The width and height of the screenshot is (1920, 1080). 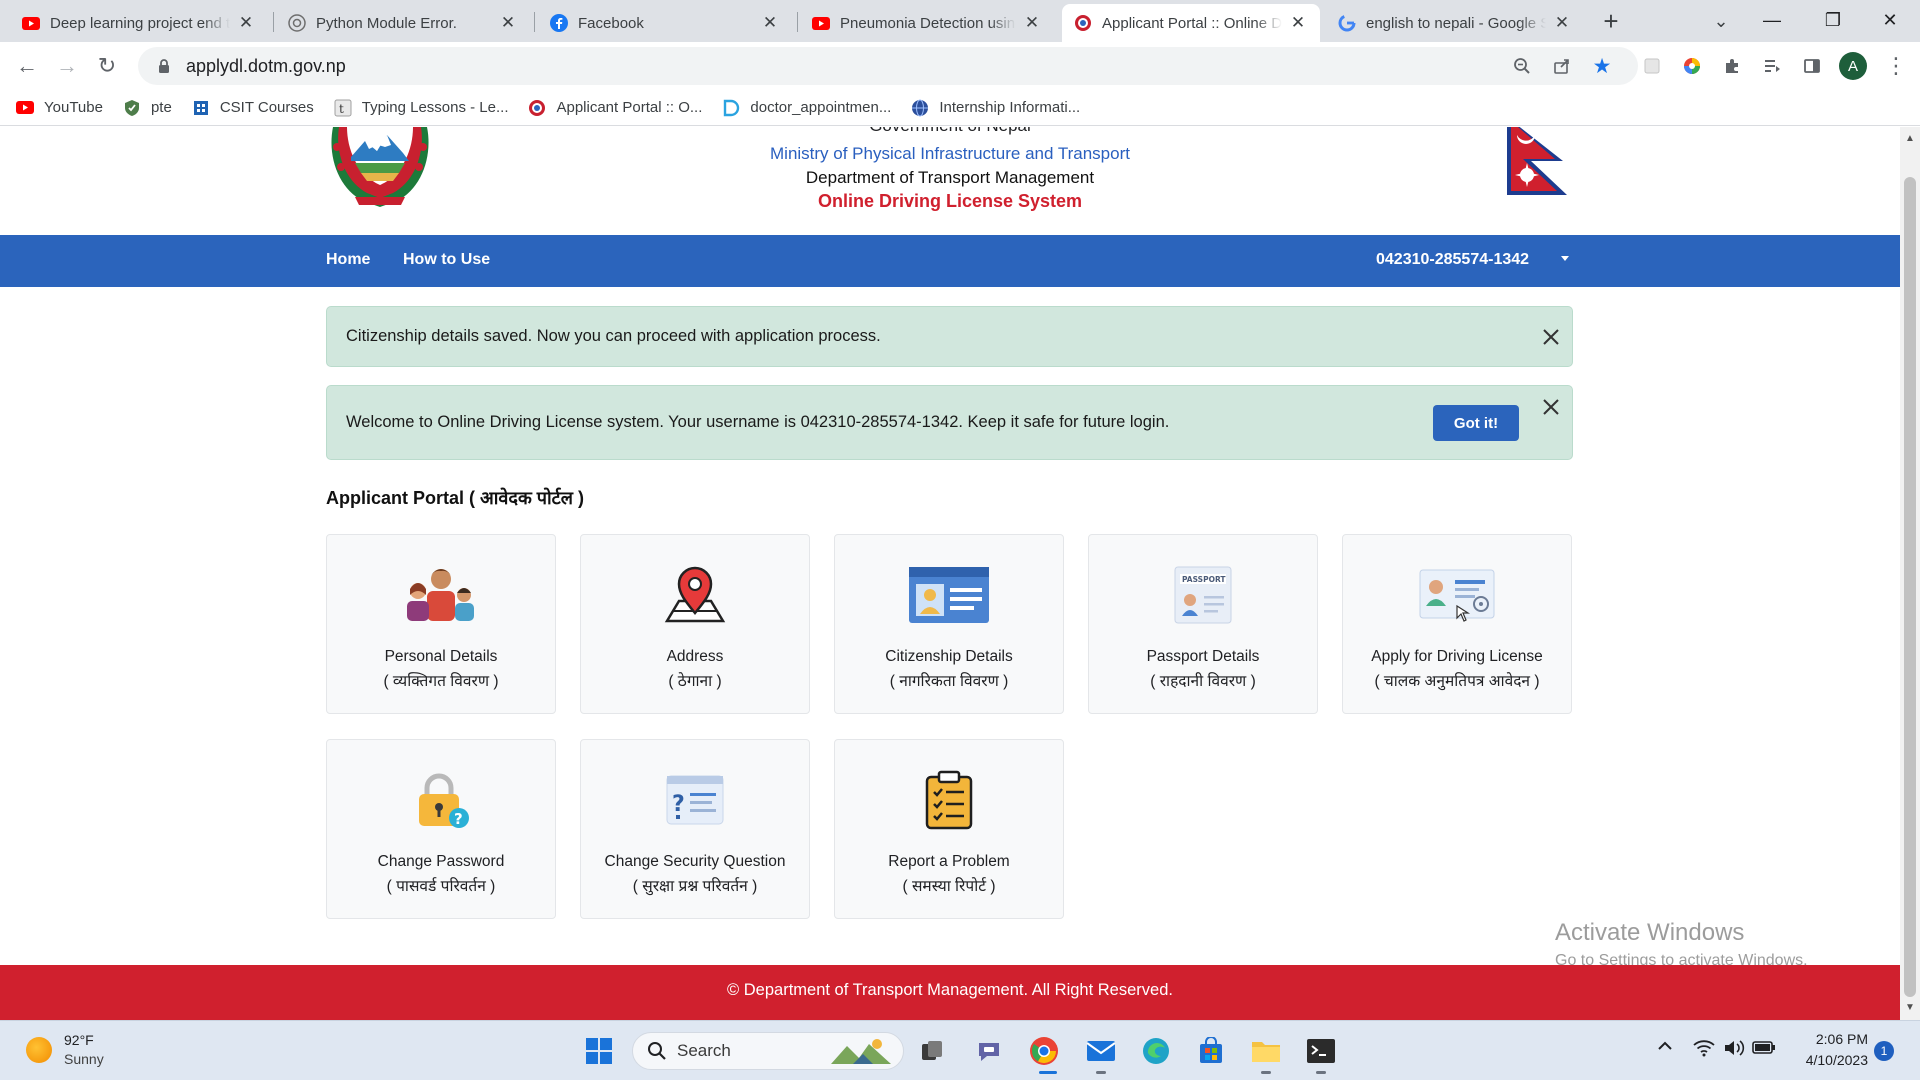 What do you see at coordinates (1044, 1051) in the screenshot?
I see `chrome-taskbar-icon` at bounding box center [1044, 1051].